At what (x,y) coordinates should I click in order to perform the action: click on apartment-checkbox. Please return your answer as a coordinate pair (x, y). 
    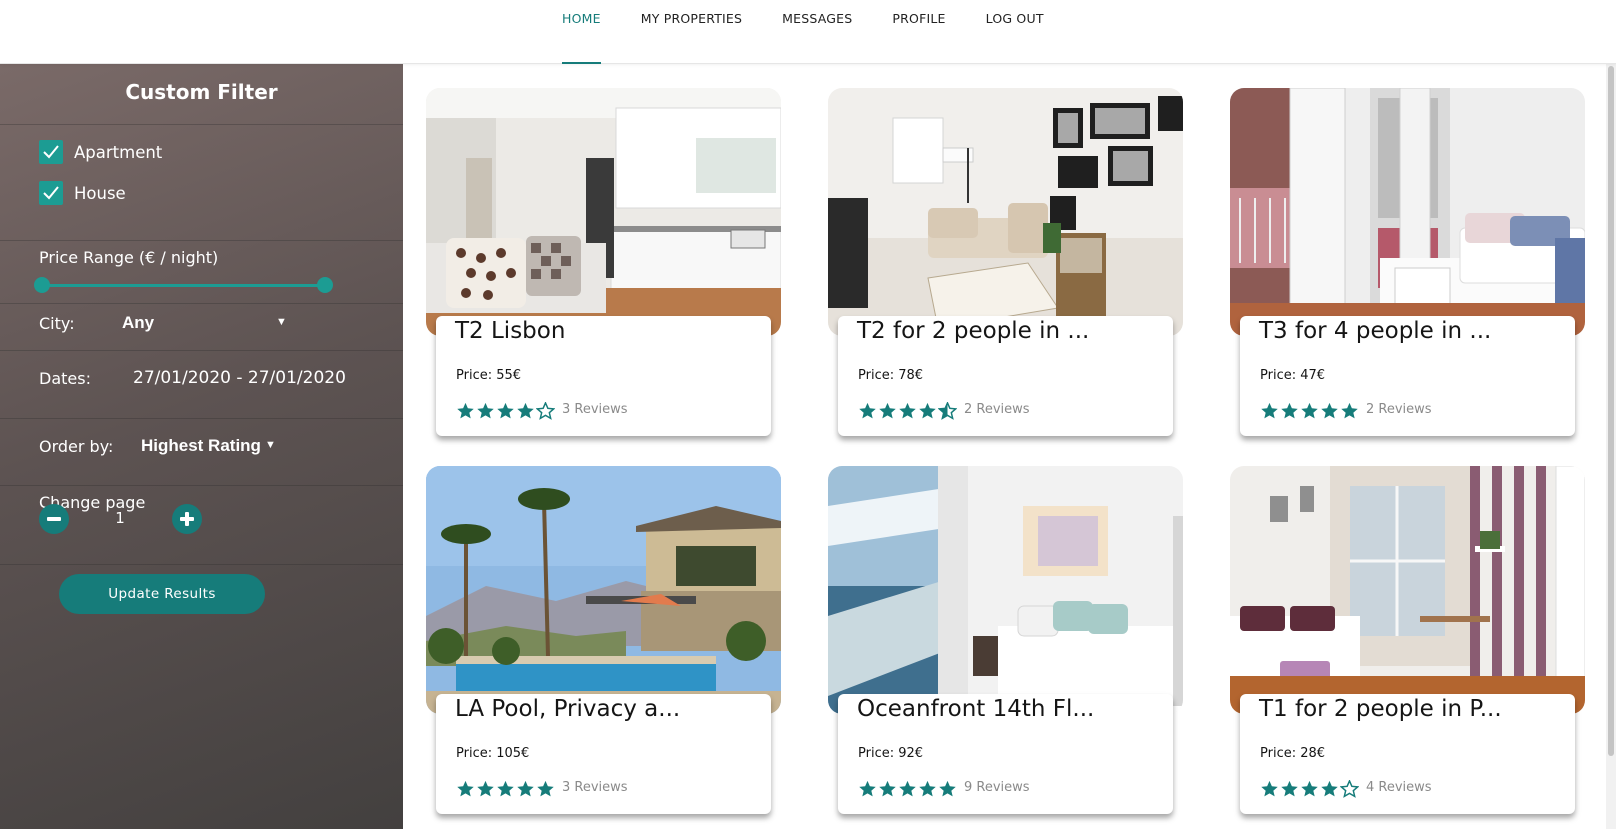
    Looking at the image, I should click on (51, 152).